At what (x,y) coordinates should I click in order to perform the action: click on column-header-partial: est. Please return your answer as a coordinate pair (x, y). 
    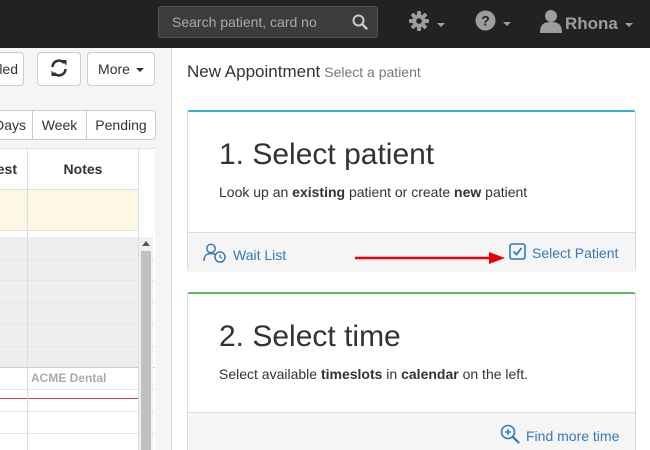
    Looking at the image, I should click on (8, 169).